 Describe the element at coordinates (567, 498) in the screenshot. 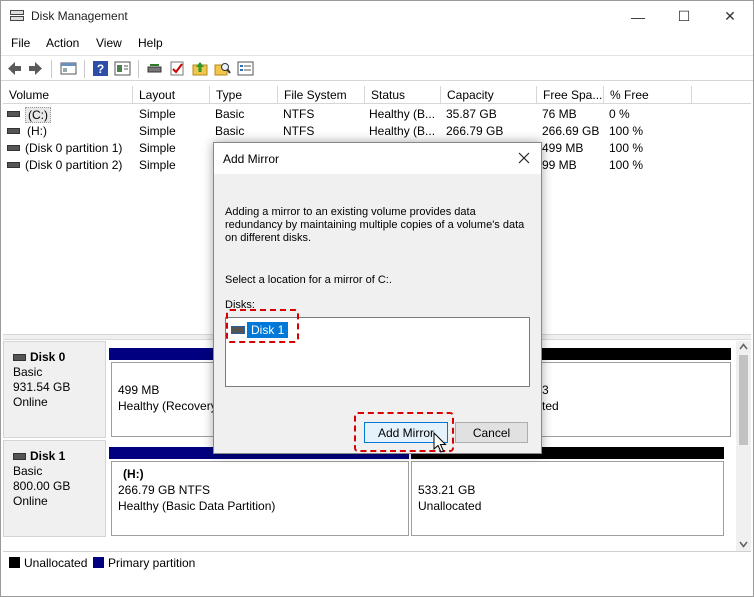

I see `partition-disk1-unallocated: 533.21 GB Unallocated` at that location.